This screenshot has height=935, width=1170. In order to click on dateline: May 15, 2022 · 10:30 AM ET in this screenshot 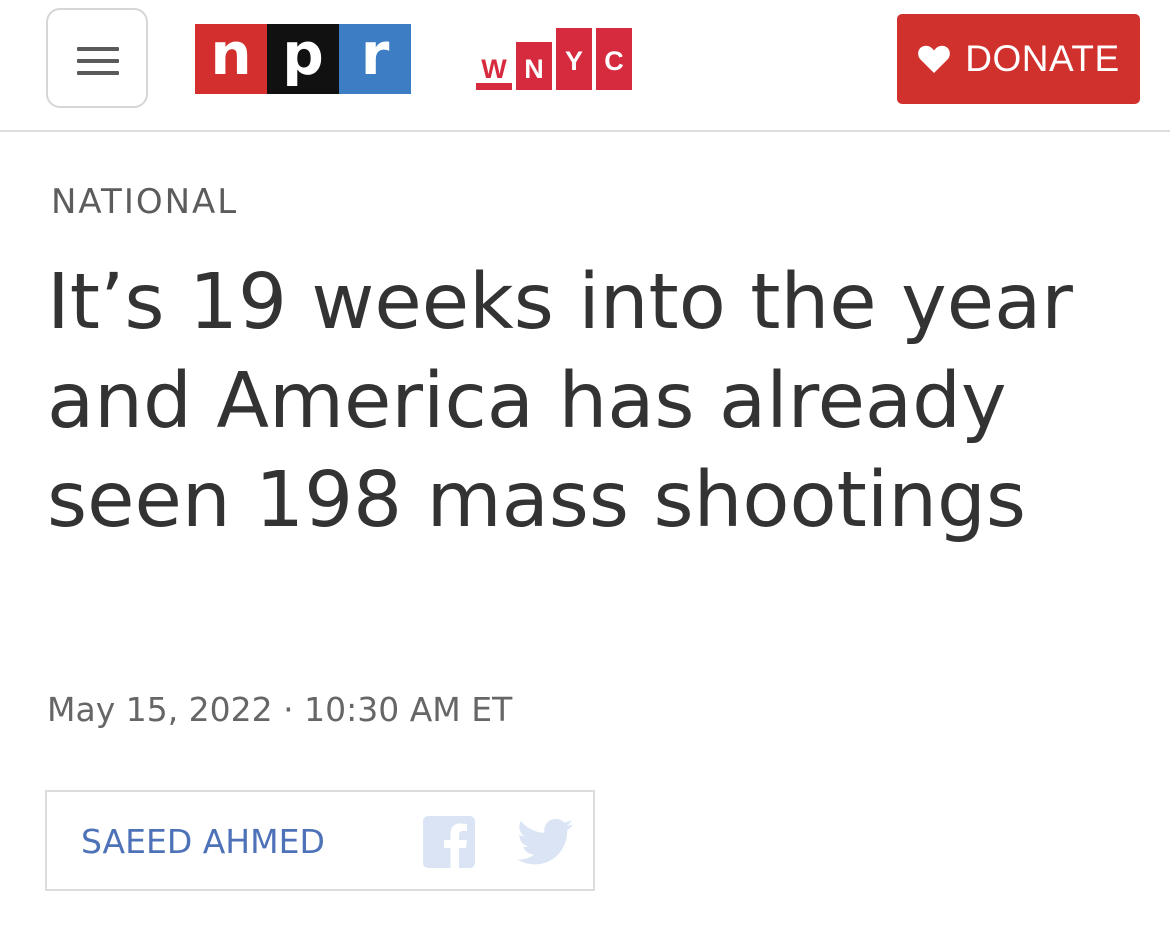, I will do `click(280, 709)`.